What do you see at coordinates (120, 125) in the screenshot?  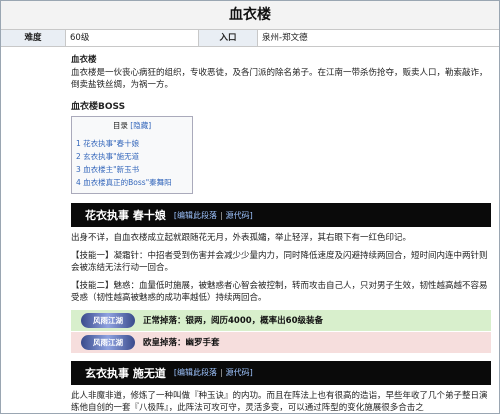 I see `toc-title: 目录` at bounding box center [120, 125].